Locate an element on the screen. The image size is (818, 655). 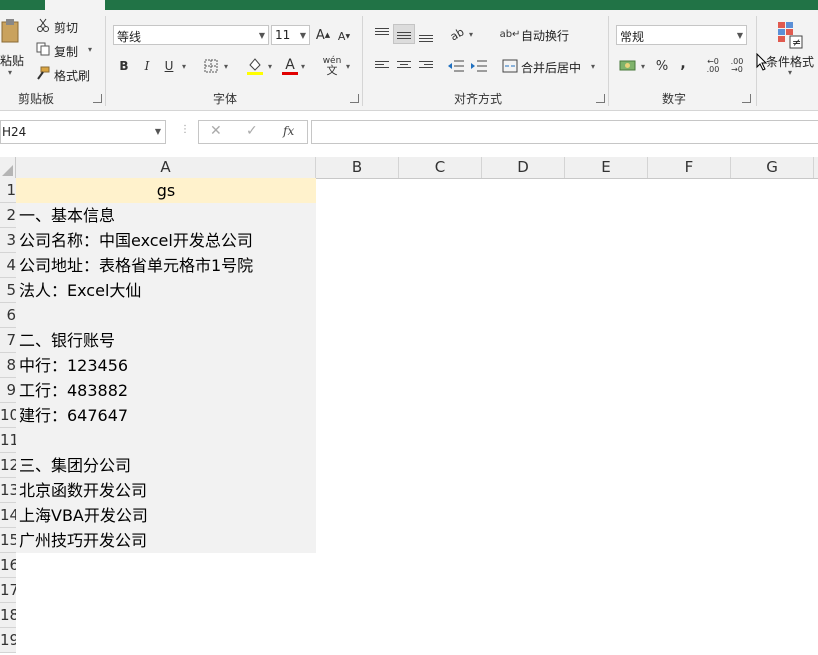
decrease-decimal-icon: .00 →0 is located at coordinates (737, 66).